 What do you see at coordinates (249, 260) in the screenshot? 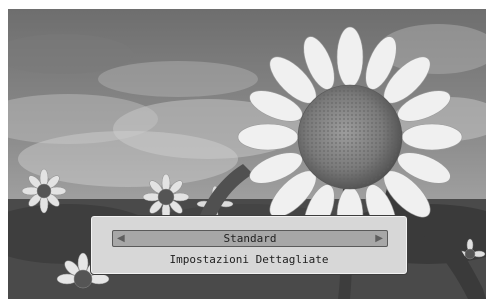
I see `detailed-settings-item: Impostazioni Dettagliate` at bounding box center [249, 260].